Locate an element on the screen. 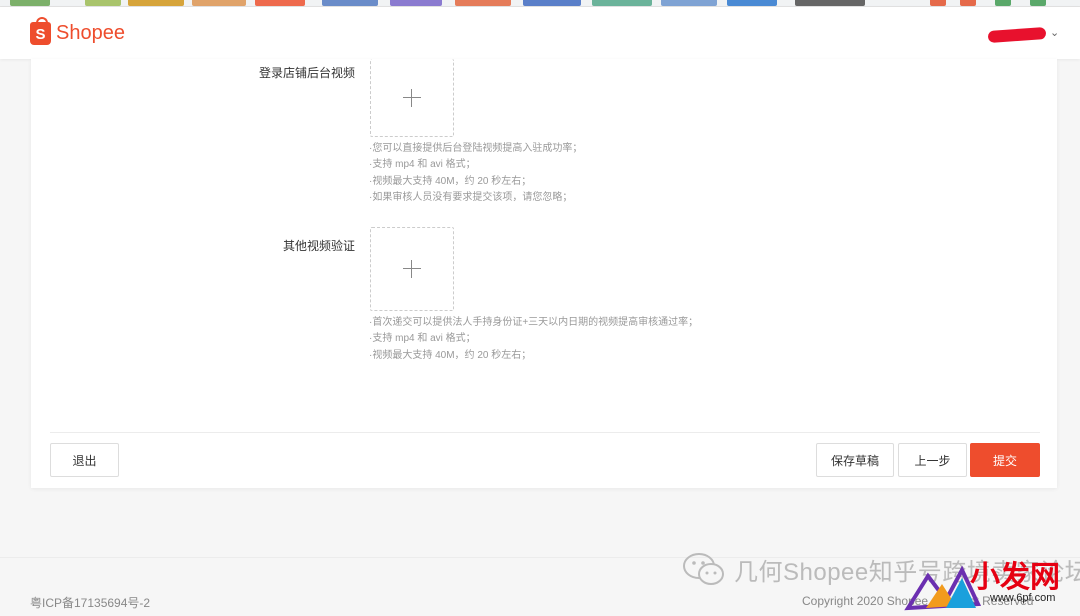 The height and width of the screenshot is (616, 1080). submit-button: 提交 is located at coordinates (1005, 460).